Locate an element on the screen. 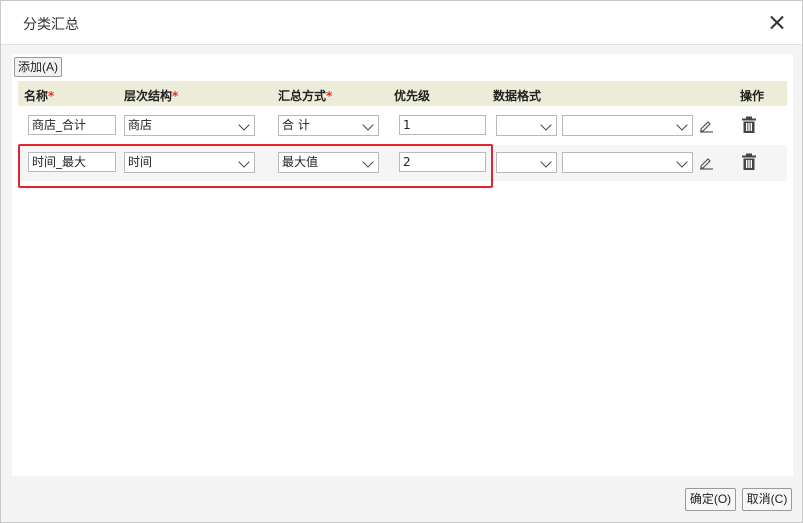 This screenshot has height=523, width=803. dialog-title: 分类汇总 is located at coordinates (51, 25).